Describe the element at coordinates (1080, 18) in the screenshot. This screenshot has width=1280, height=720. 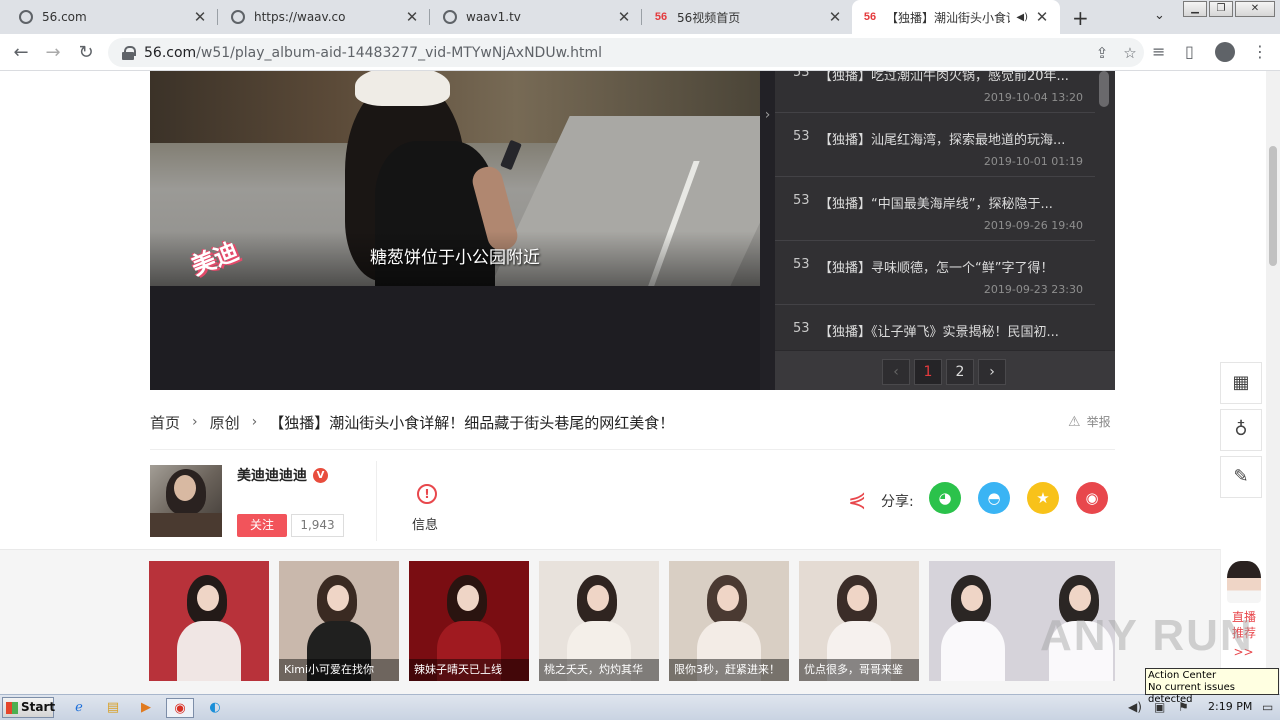
I see `new-tab-button: +` at that location.